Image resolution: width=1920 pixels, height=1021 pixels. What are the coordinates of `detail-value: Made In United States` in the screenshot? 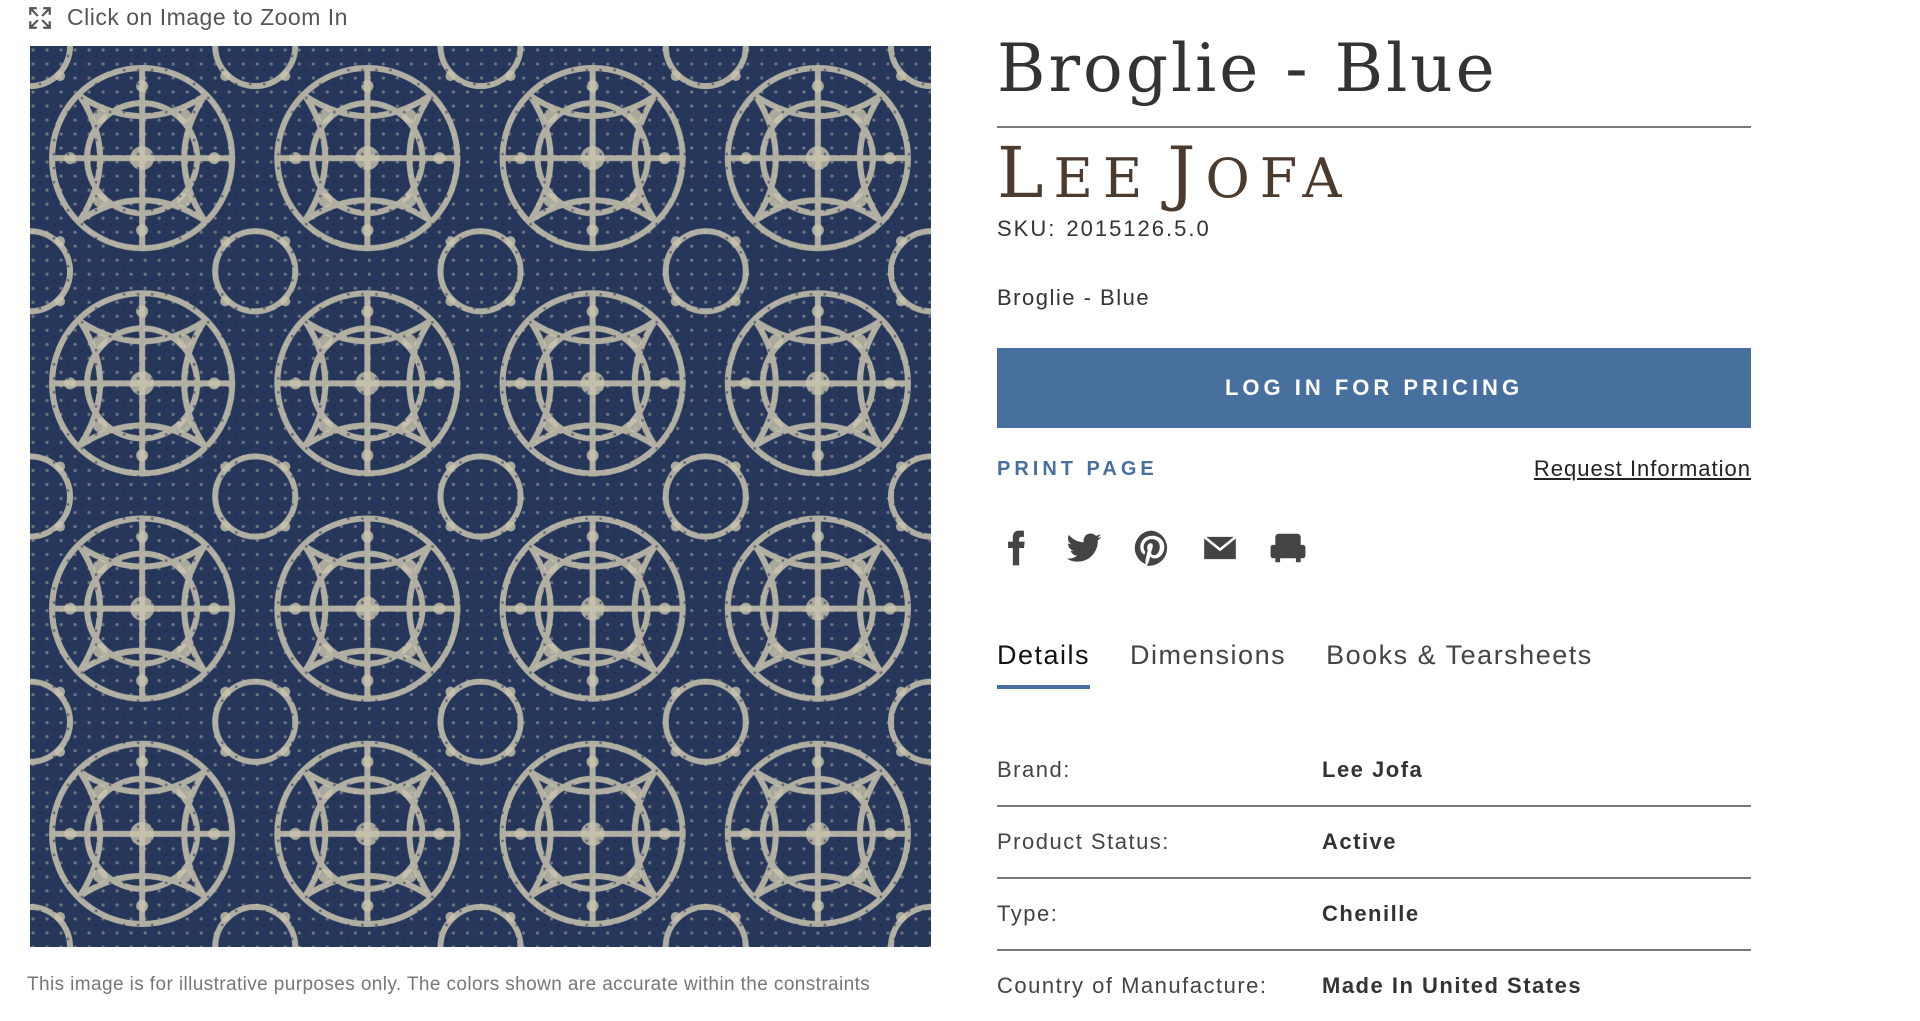 It's located at (1452, 985).